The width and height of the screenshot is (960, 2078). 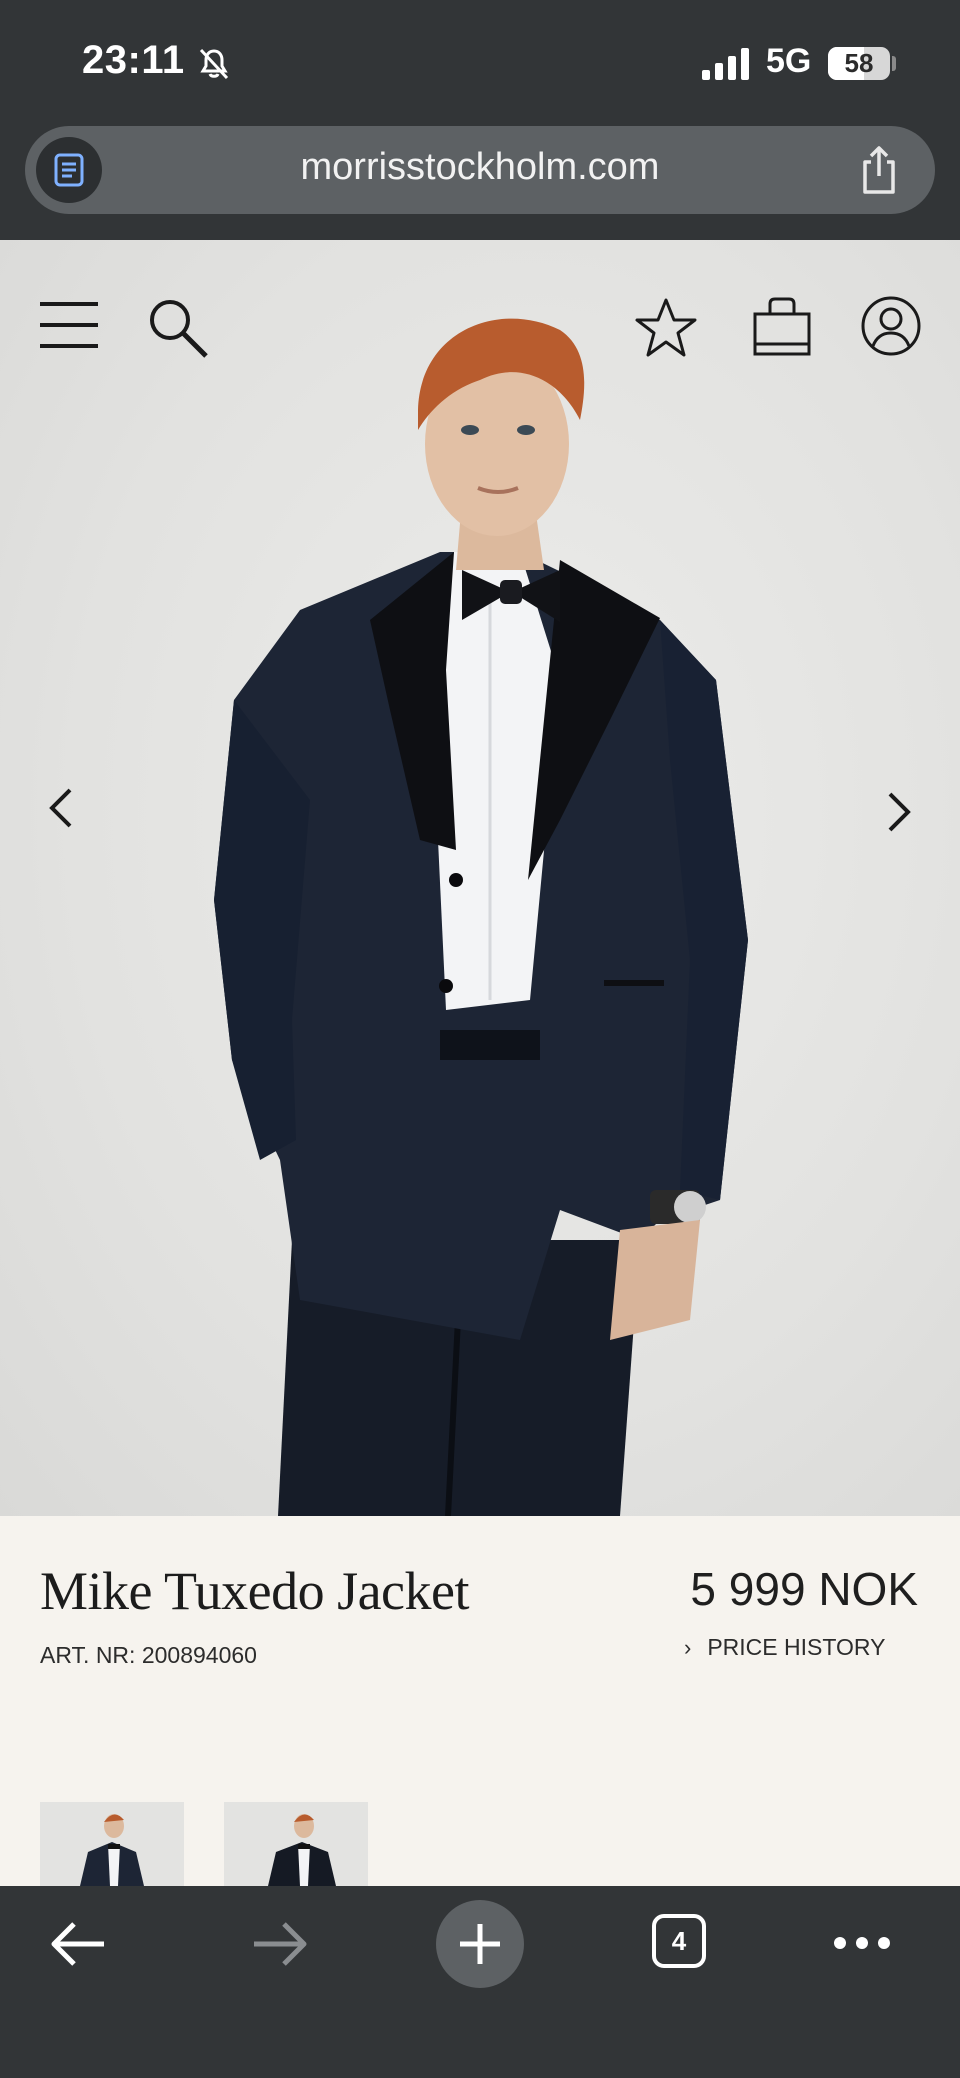 I want to click on price-history-link: › PRICE HISTORY, so click(x=784, y=1647).